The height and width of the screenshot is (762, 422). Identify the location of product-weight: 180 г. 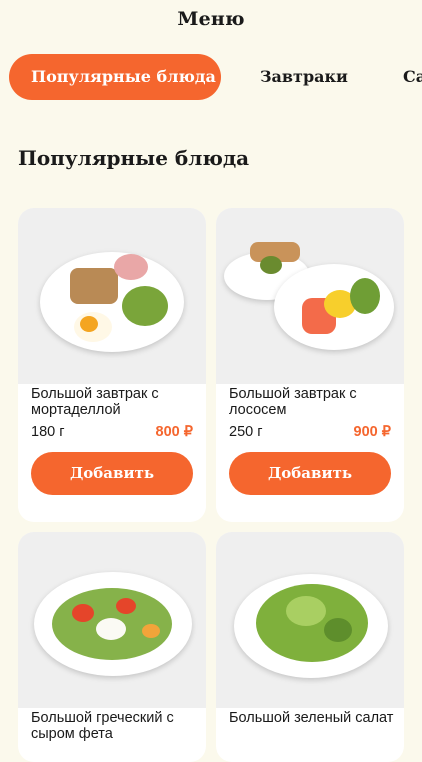
(48, 432).